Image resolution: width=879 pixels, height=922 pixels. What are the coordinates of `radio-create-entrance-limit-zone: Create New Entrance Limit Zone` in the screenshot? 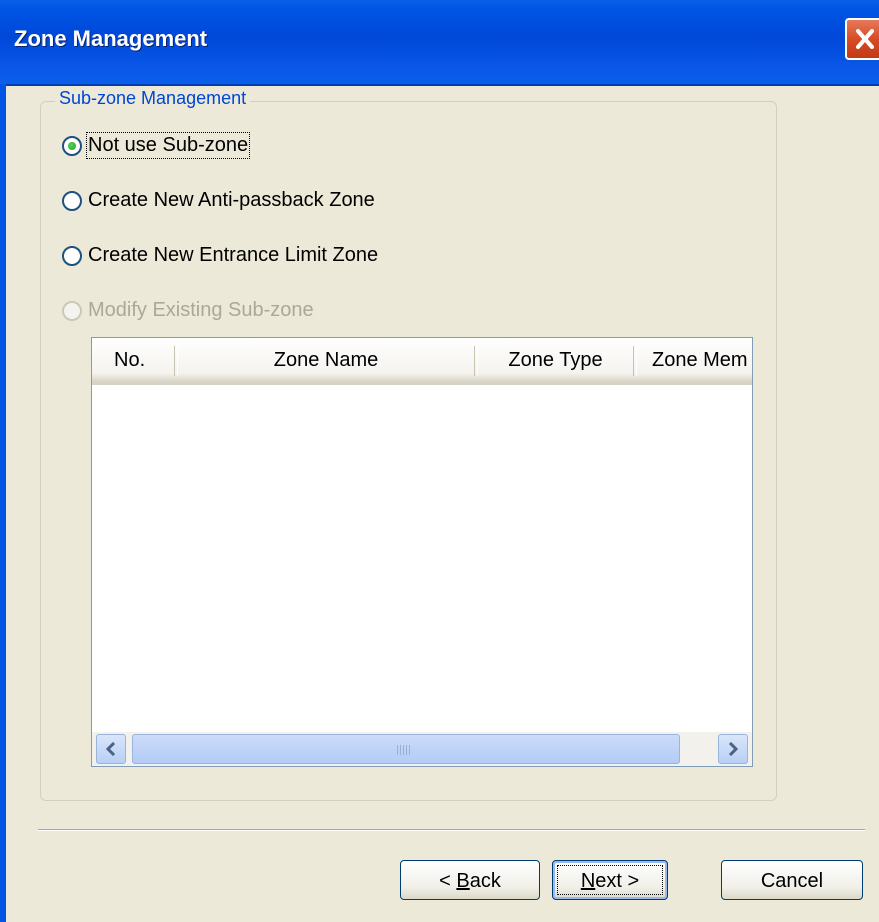 It's located at (220, 255).